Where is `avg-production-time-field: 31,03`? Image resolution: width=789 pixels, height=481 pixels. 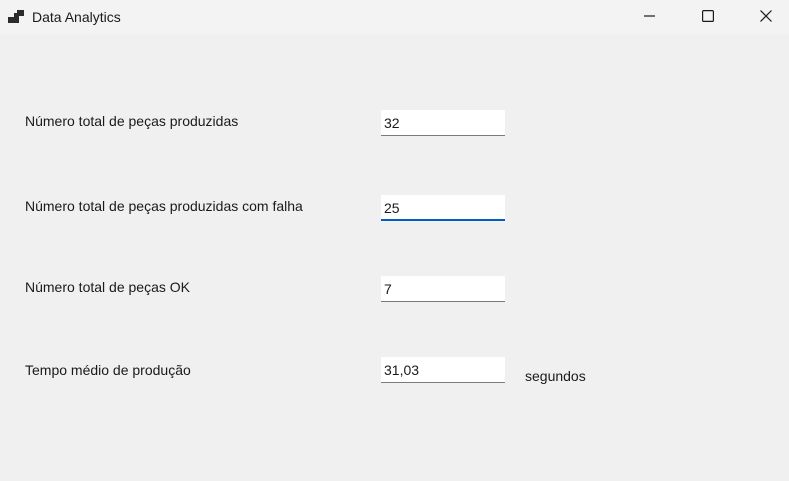
avg-production-time-field: 31,03 is located at coordinates (443, 370).